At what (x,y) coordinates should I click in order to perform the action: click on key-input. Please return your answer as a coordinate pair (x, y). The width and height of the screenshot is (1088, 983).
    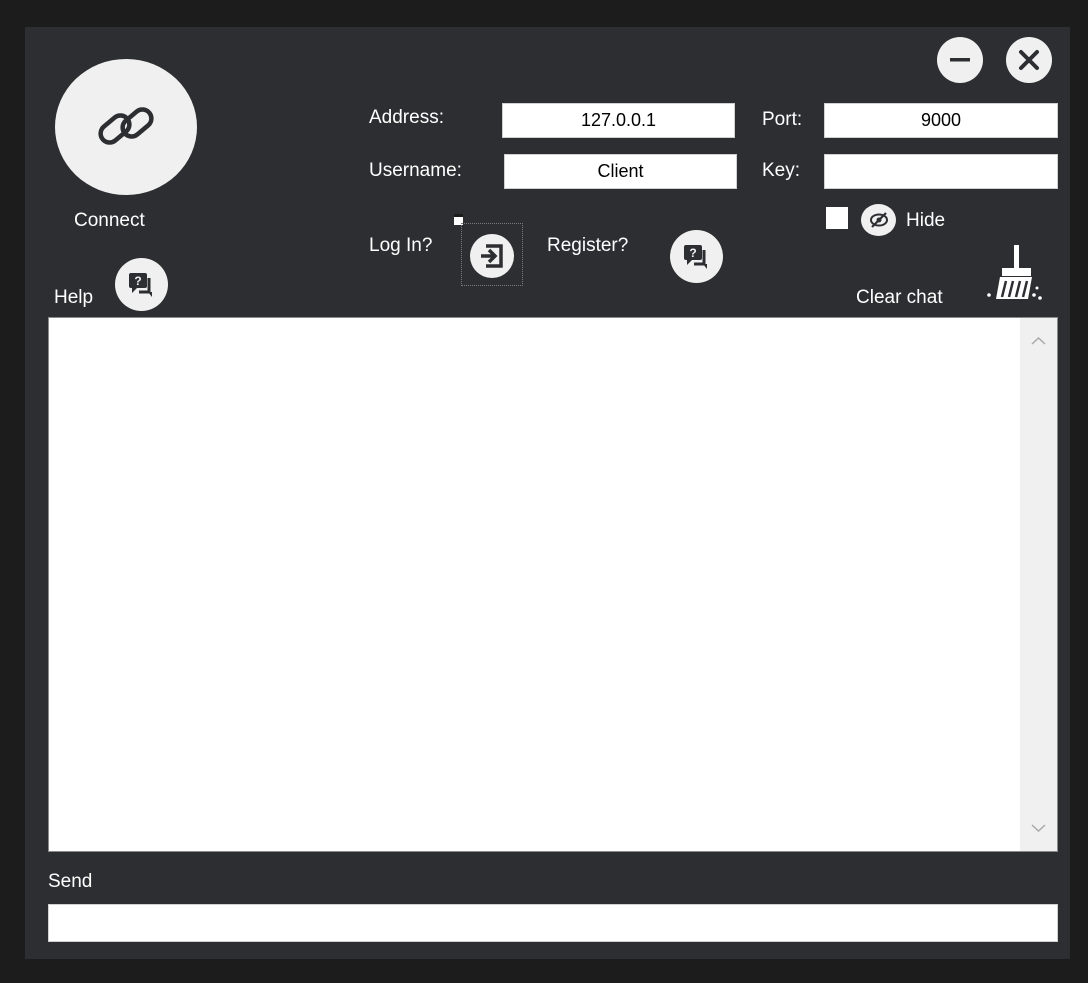
    Looking at the image, I should click on (941, 171).